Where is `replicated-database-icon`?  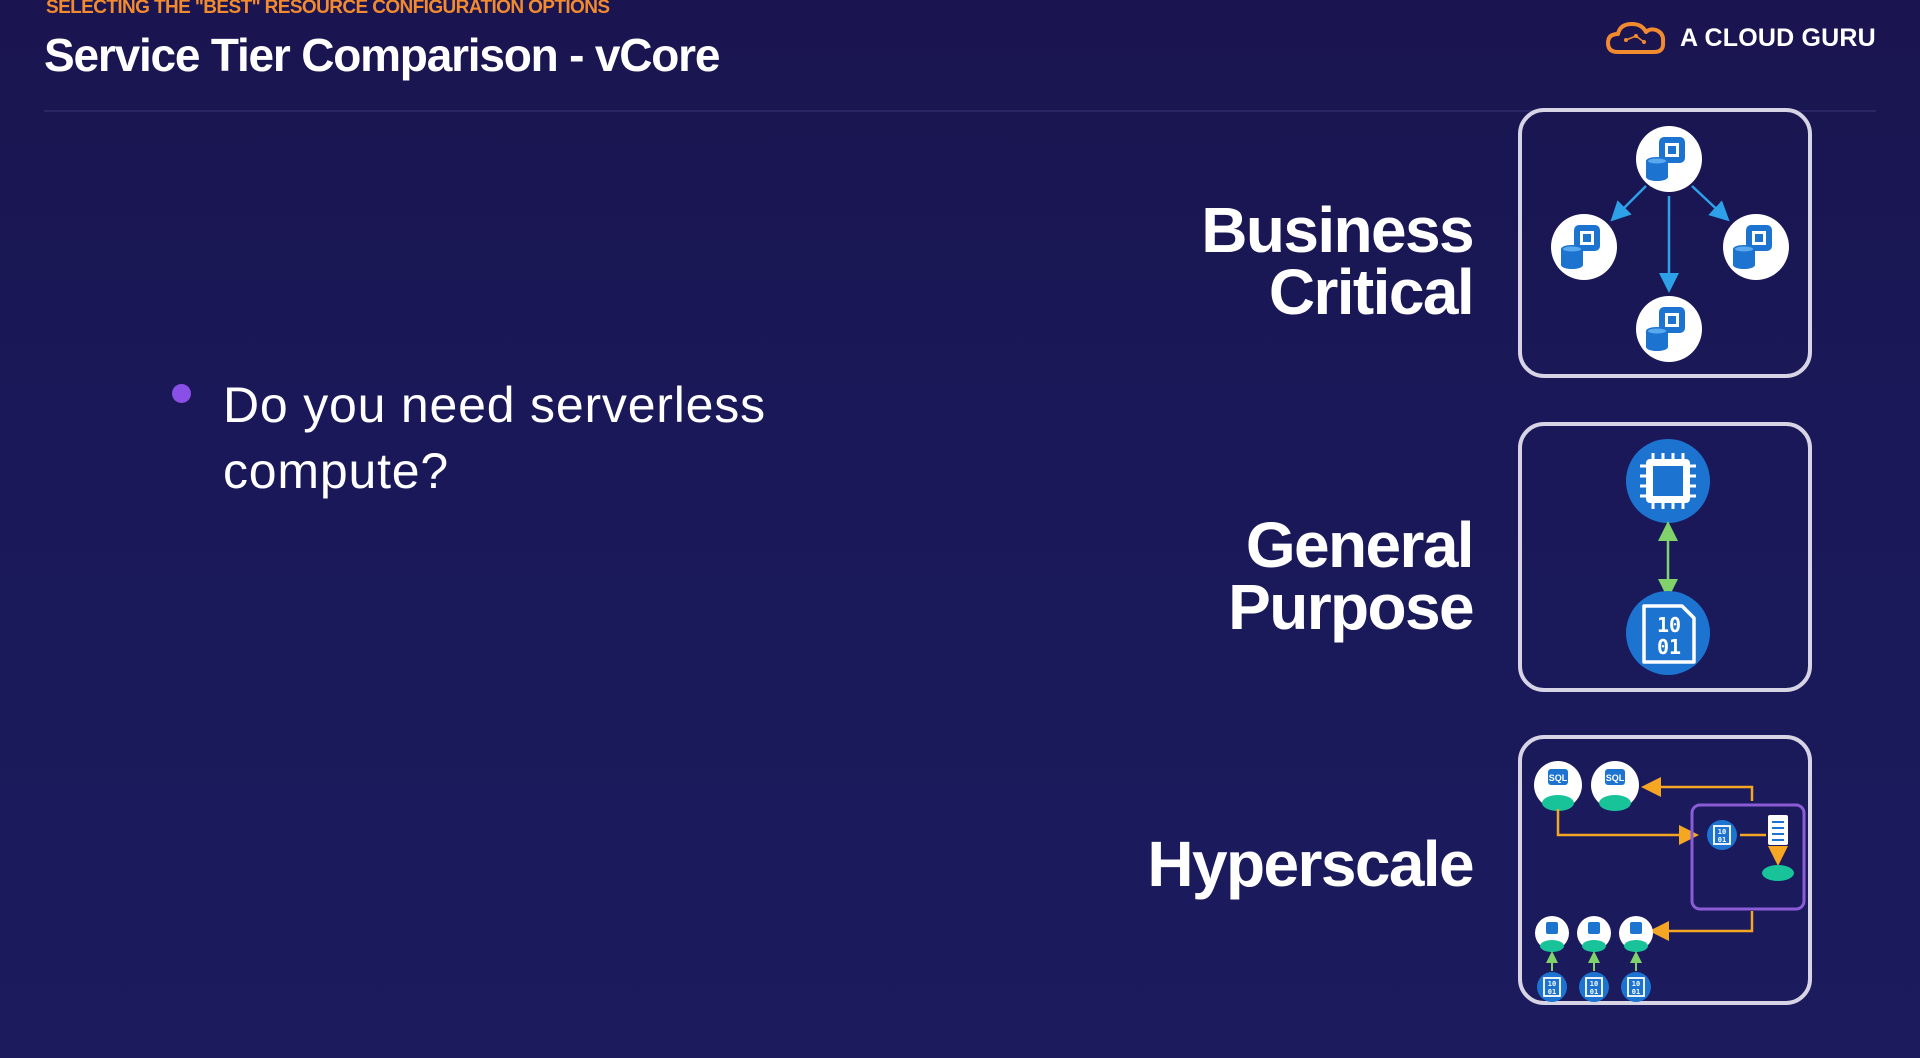
replicated-database-icon is located at coordinates (1670, 244).